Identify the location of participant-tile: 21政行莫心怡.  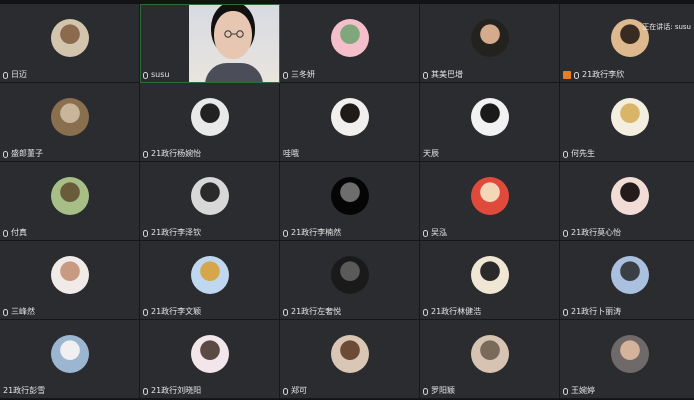
(627, 201).